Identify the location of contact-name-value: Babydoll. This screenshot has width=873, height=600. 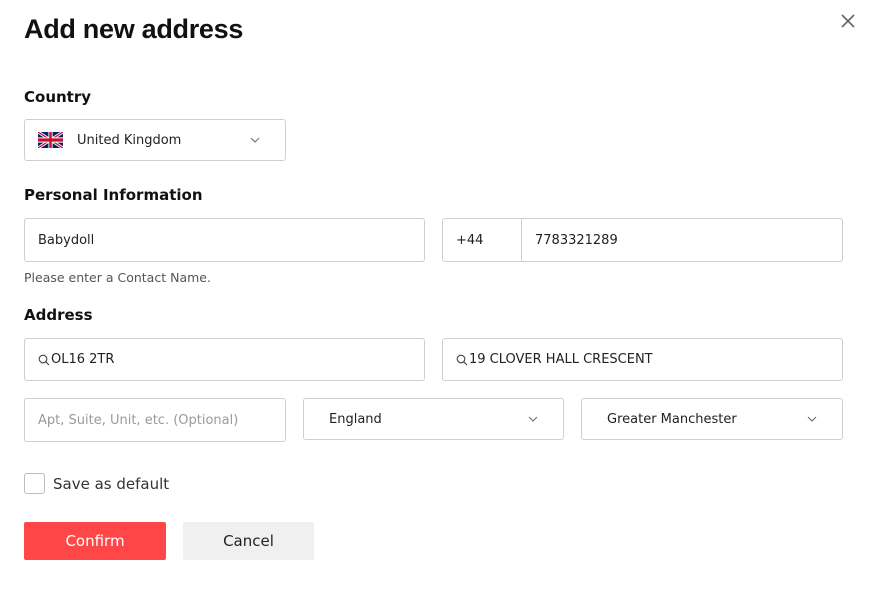
(66, 240).